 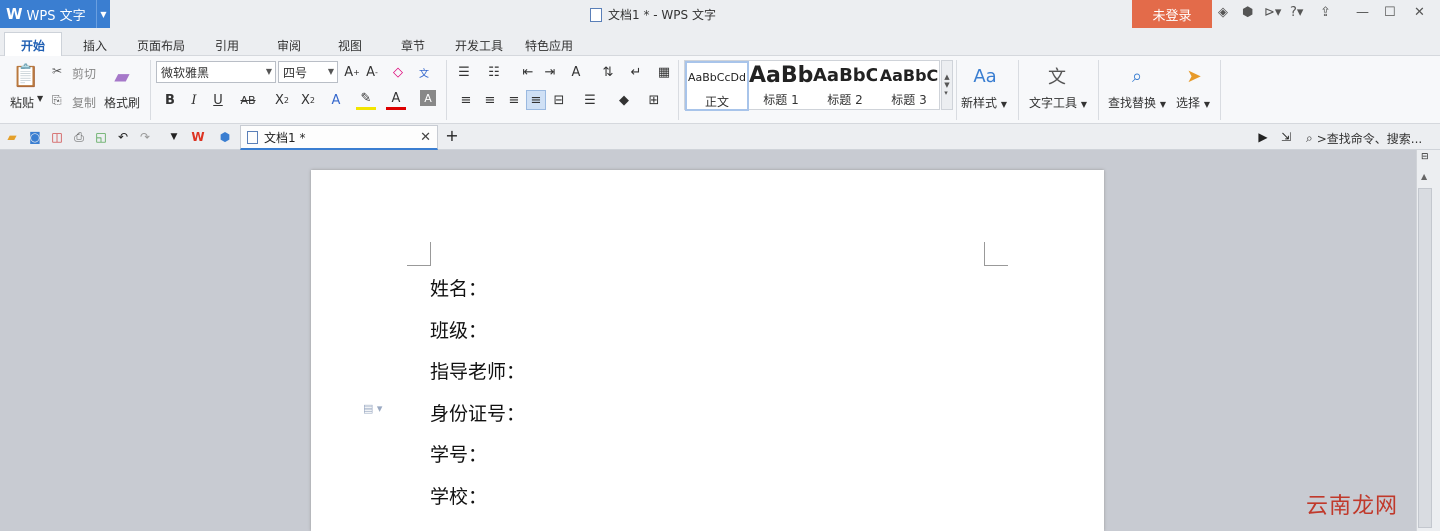 I want to click on superscript-icon: X2, so click(x=282, y=100).